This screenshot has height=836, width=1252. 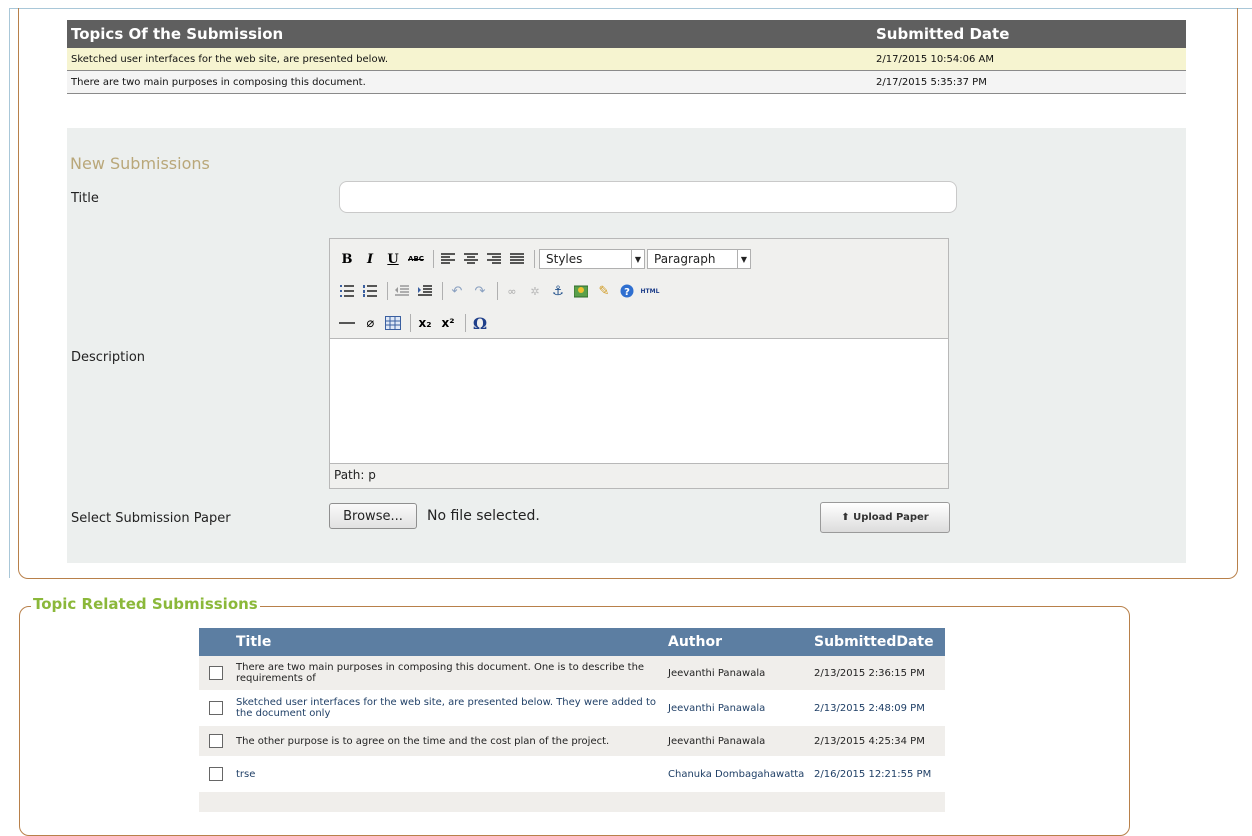 I want to click on eraser-icon: ⌀, so click(x=370, y=323).